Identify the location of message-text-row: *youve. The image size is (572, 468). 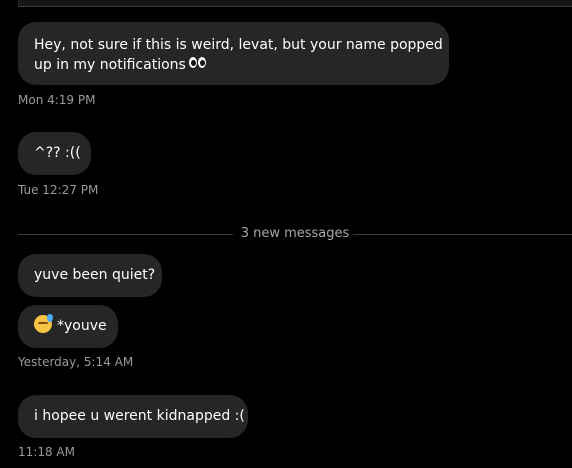
(70, 325).